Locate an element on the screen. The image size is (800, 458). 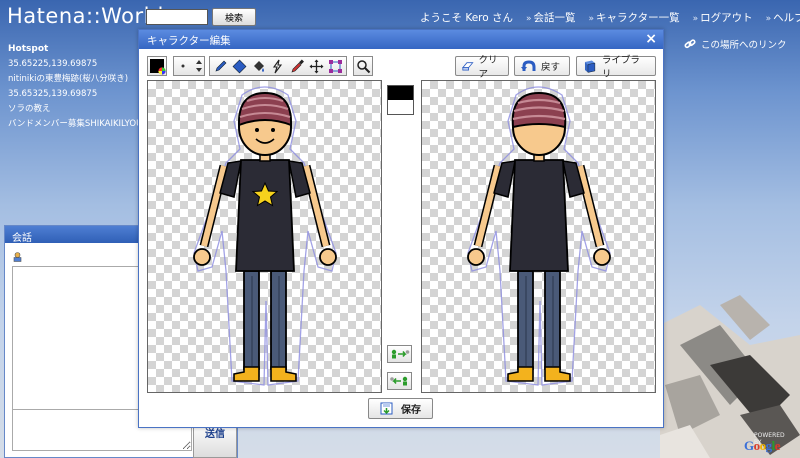
dialog-title: キャラクター編集 is located at coordinates (189, 41).